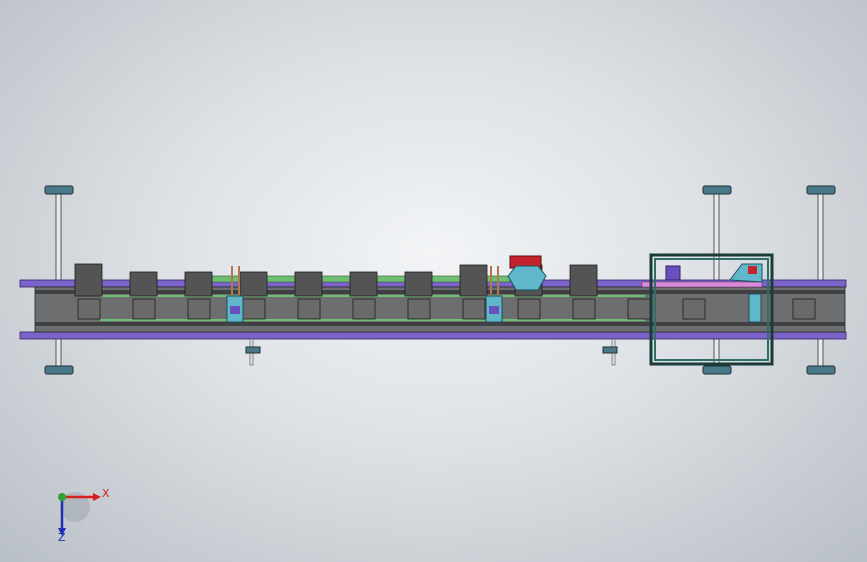 Image resolution: width=867 pixels, height=562 pixels. I want to click on axis-x-label: X, so click(106, 493).